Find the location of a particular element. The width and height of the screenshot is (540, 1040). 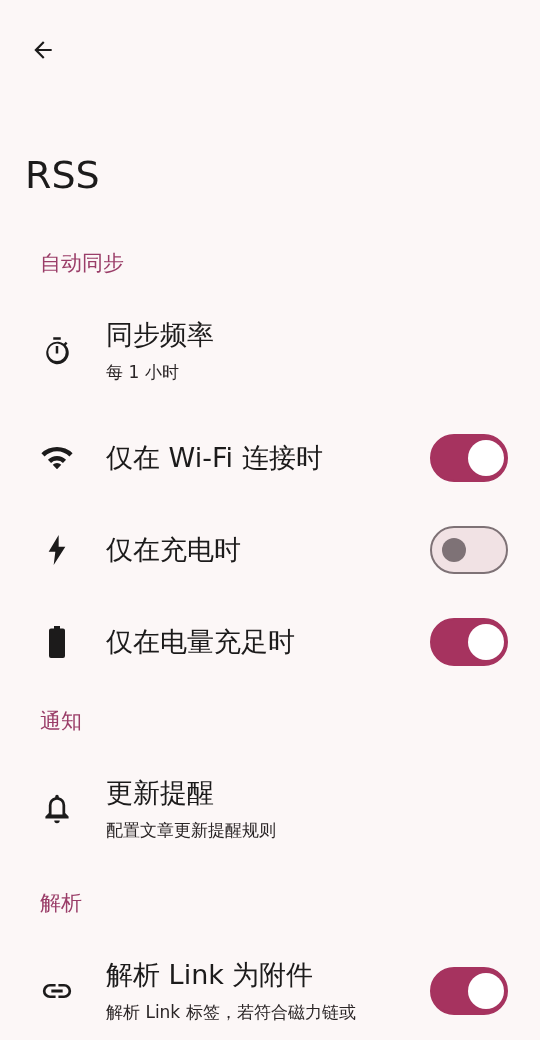

link-icon is located at coordinates (57, 991).